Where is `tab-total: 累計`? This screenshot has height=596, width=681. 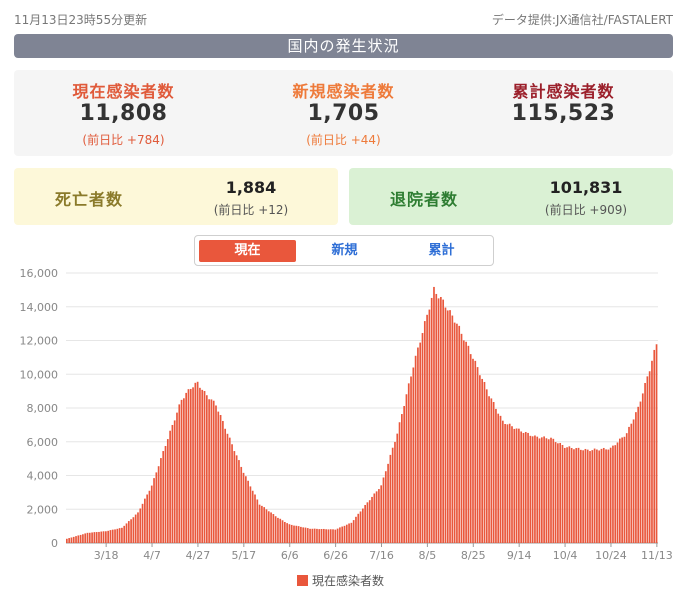
tab-total: 累計 is located at coordinates (441, 251).